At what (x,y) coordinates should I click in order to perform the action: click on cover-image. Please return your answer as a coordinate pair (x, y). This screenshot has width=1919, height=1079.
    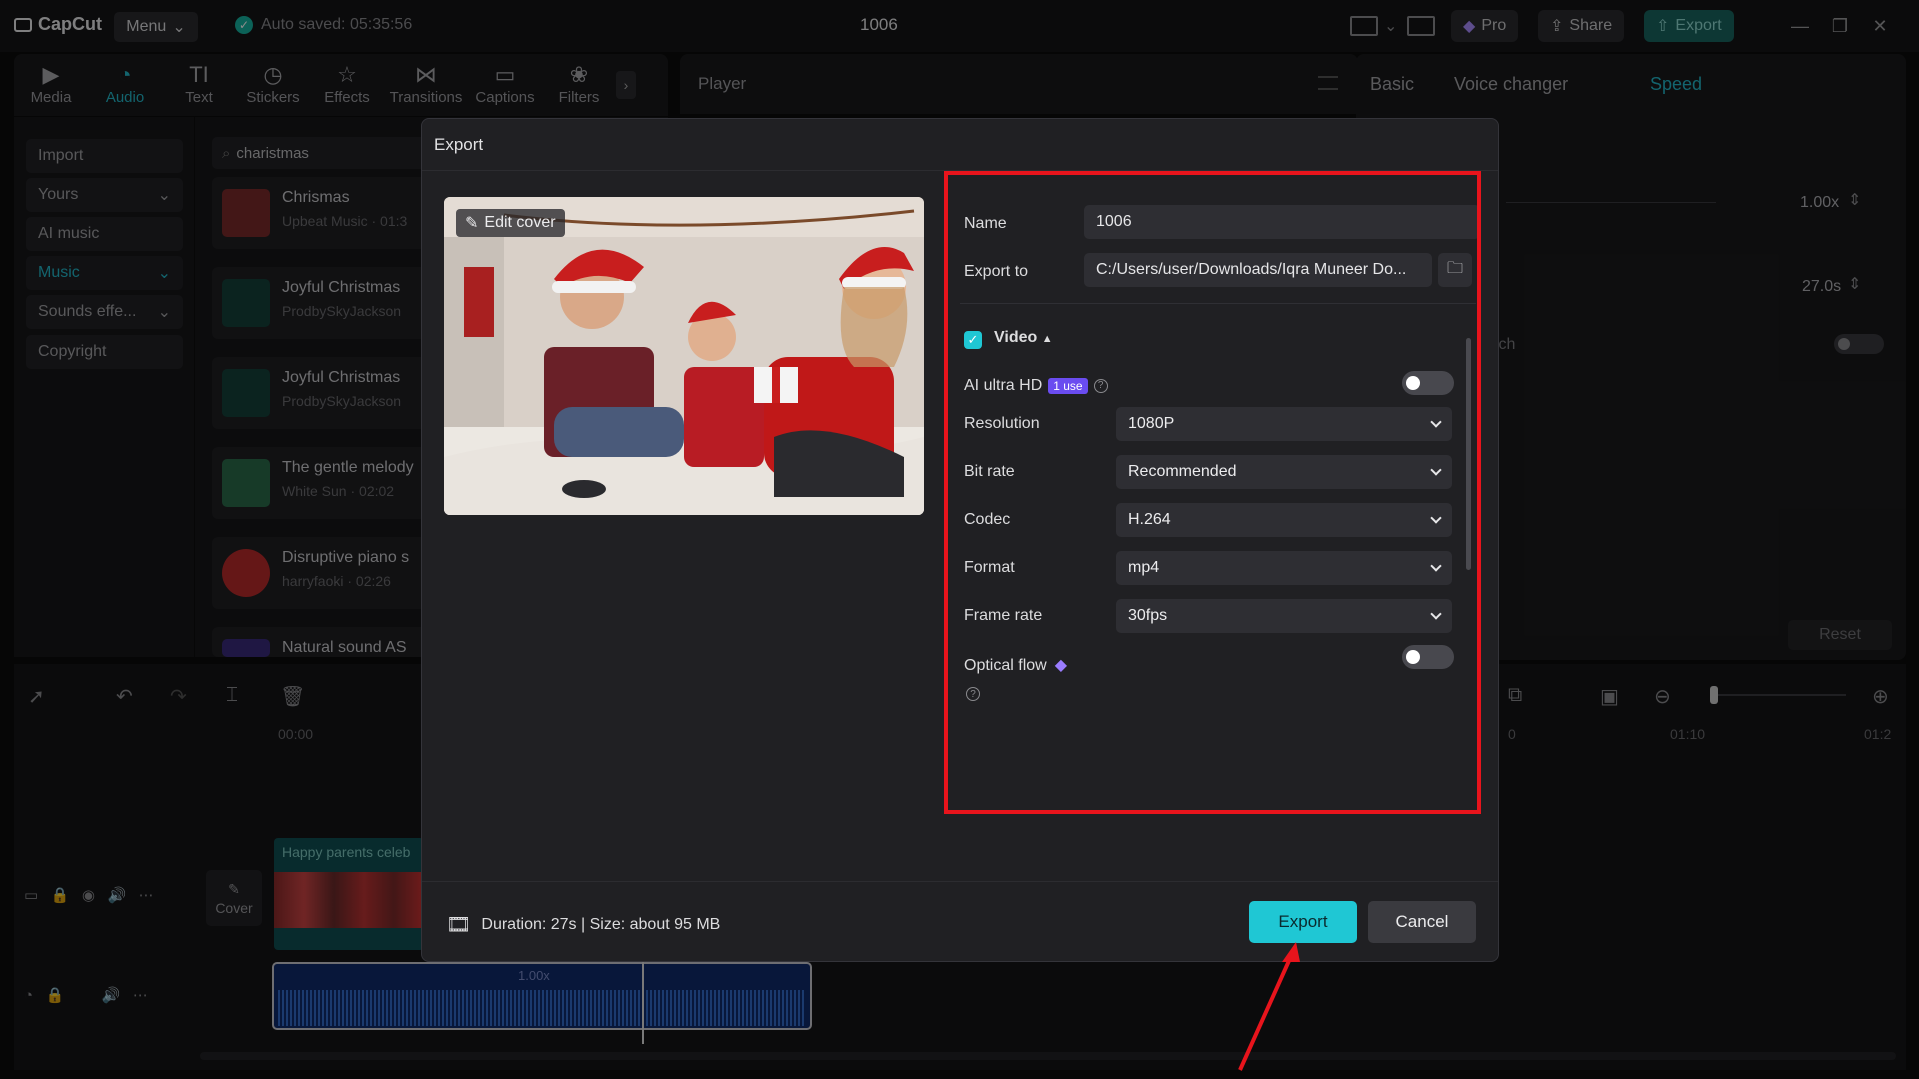
    Looking at the image, I should click on (684, 356).